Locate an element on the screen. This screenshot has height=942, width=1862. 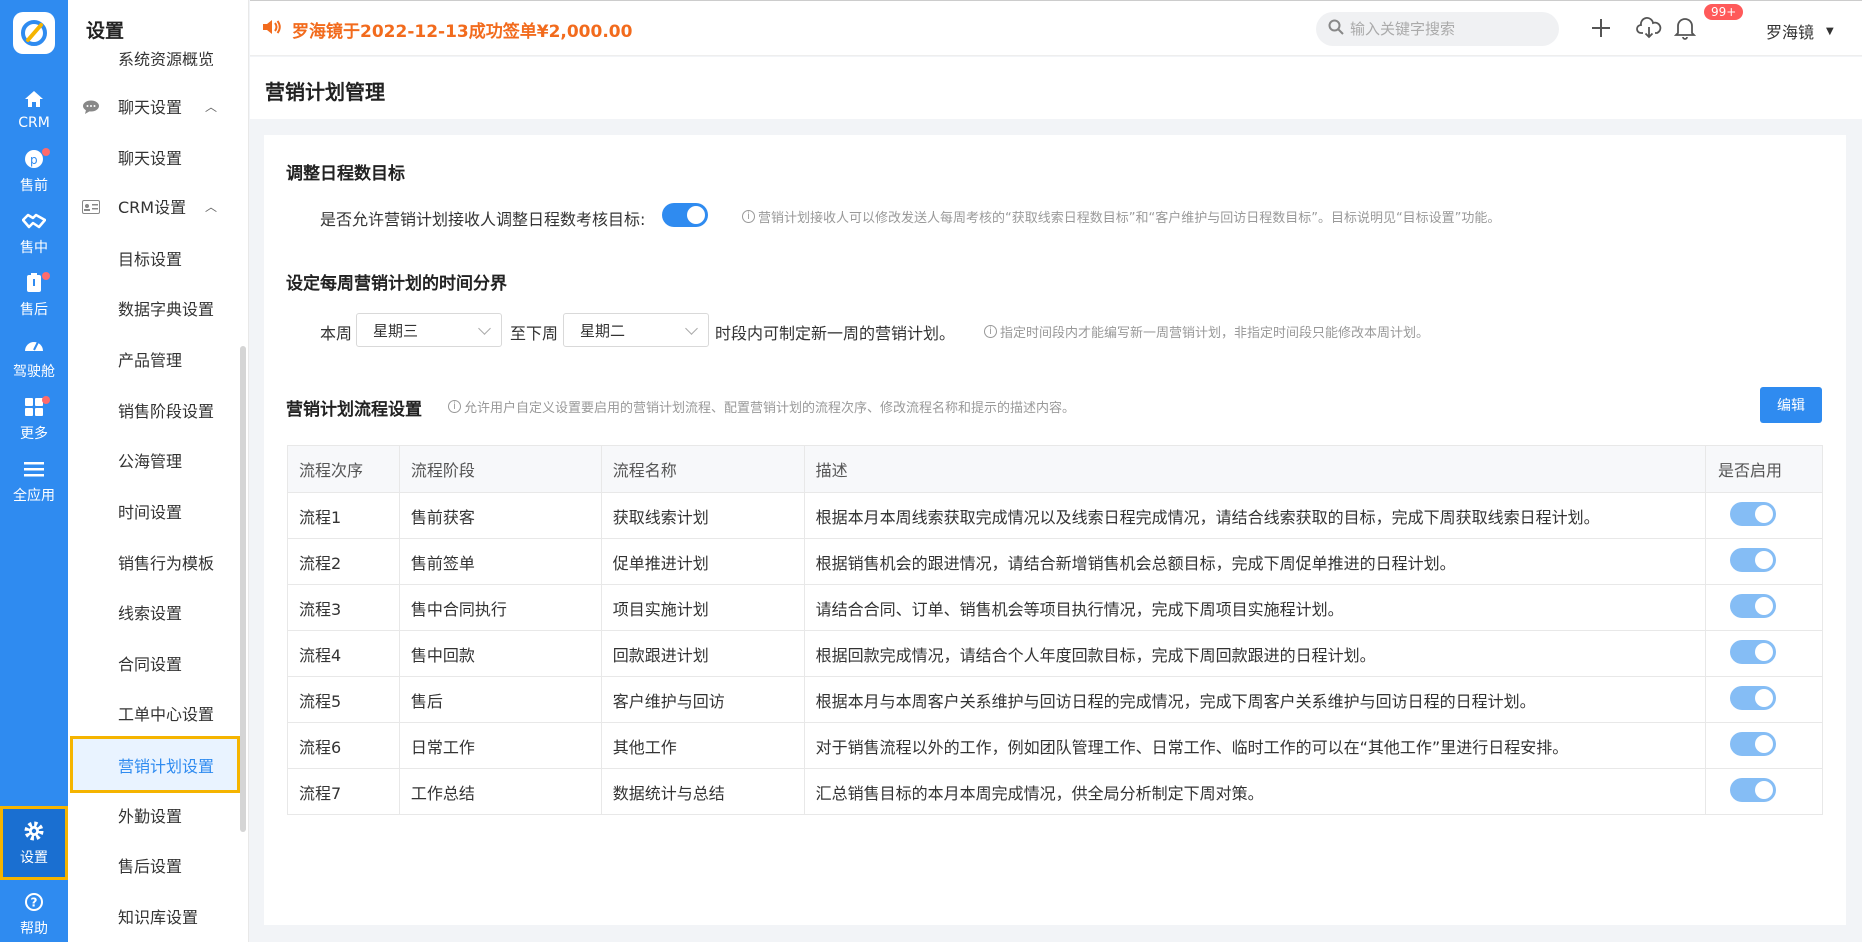
flow-desc: 汇总销售目标的本月本周完成情况，供全局分析制定下周对策。 is located at coordinates (1255, 791).